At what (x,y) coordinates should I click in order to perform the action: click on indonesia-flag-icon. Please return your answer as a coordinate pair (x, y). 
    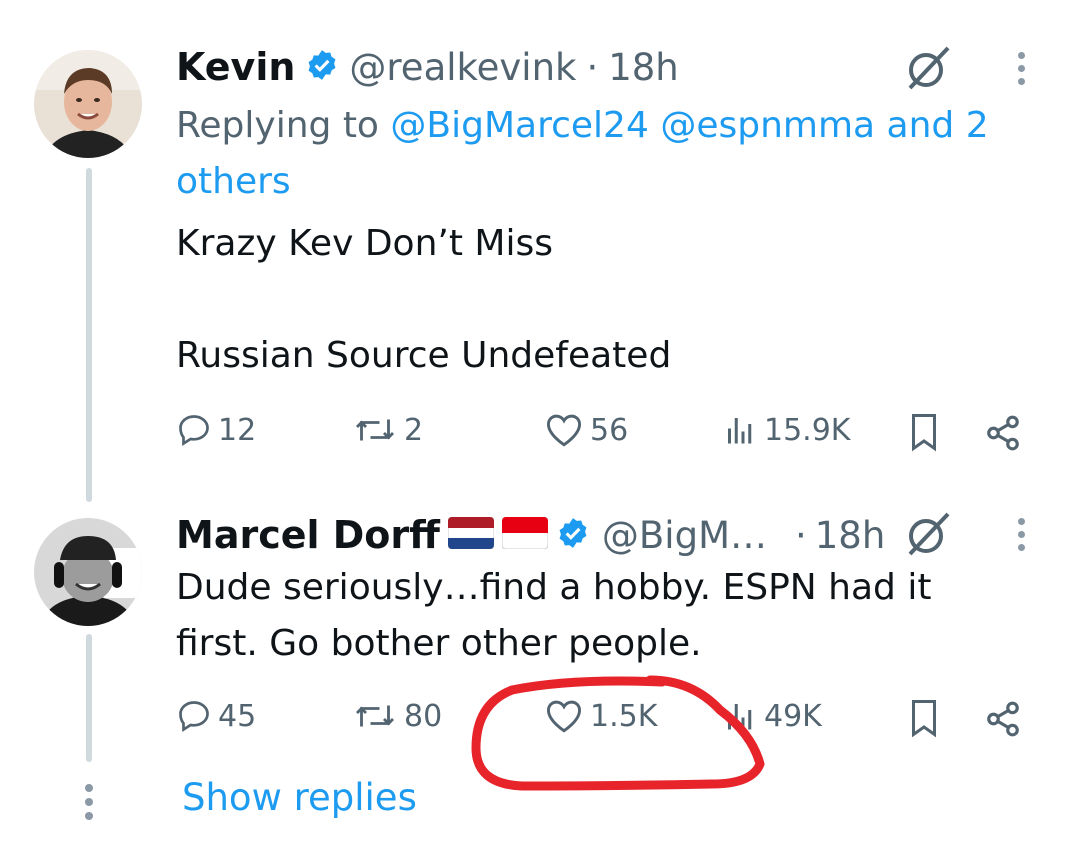
    Looking at the image, I should click on (525, 534).